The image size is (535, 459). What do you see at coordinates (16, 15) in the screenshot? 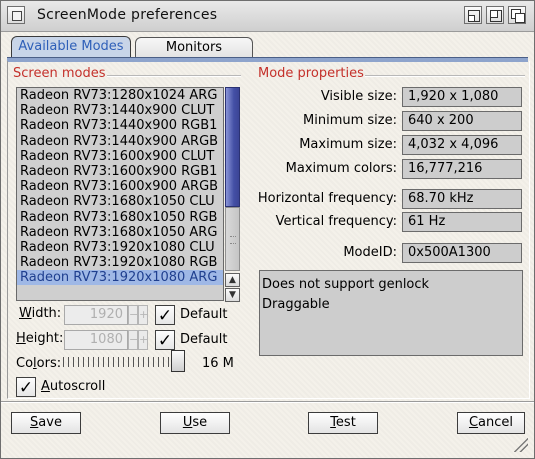
I see `close-icon` at bounding box center [16, 15].